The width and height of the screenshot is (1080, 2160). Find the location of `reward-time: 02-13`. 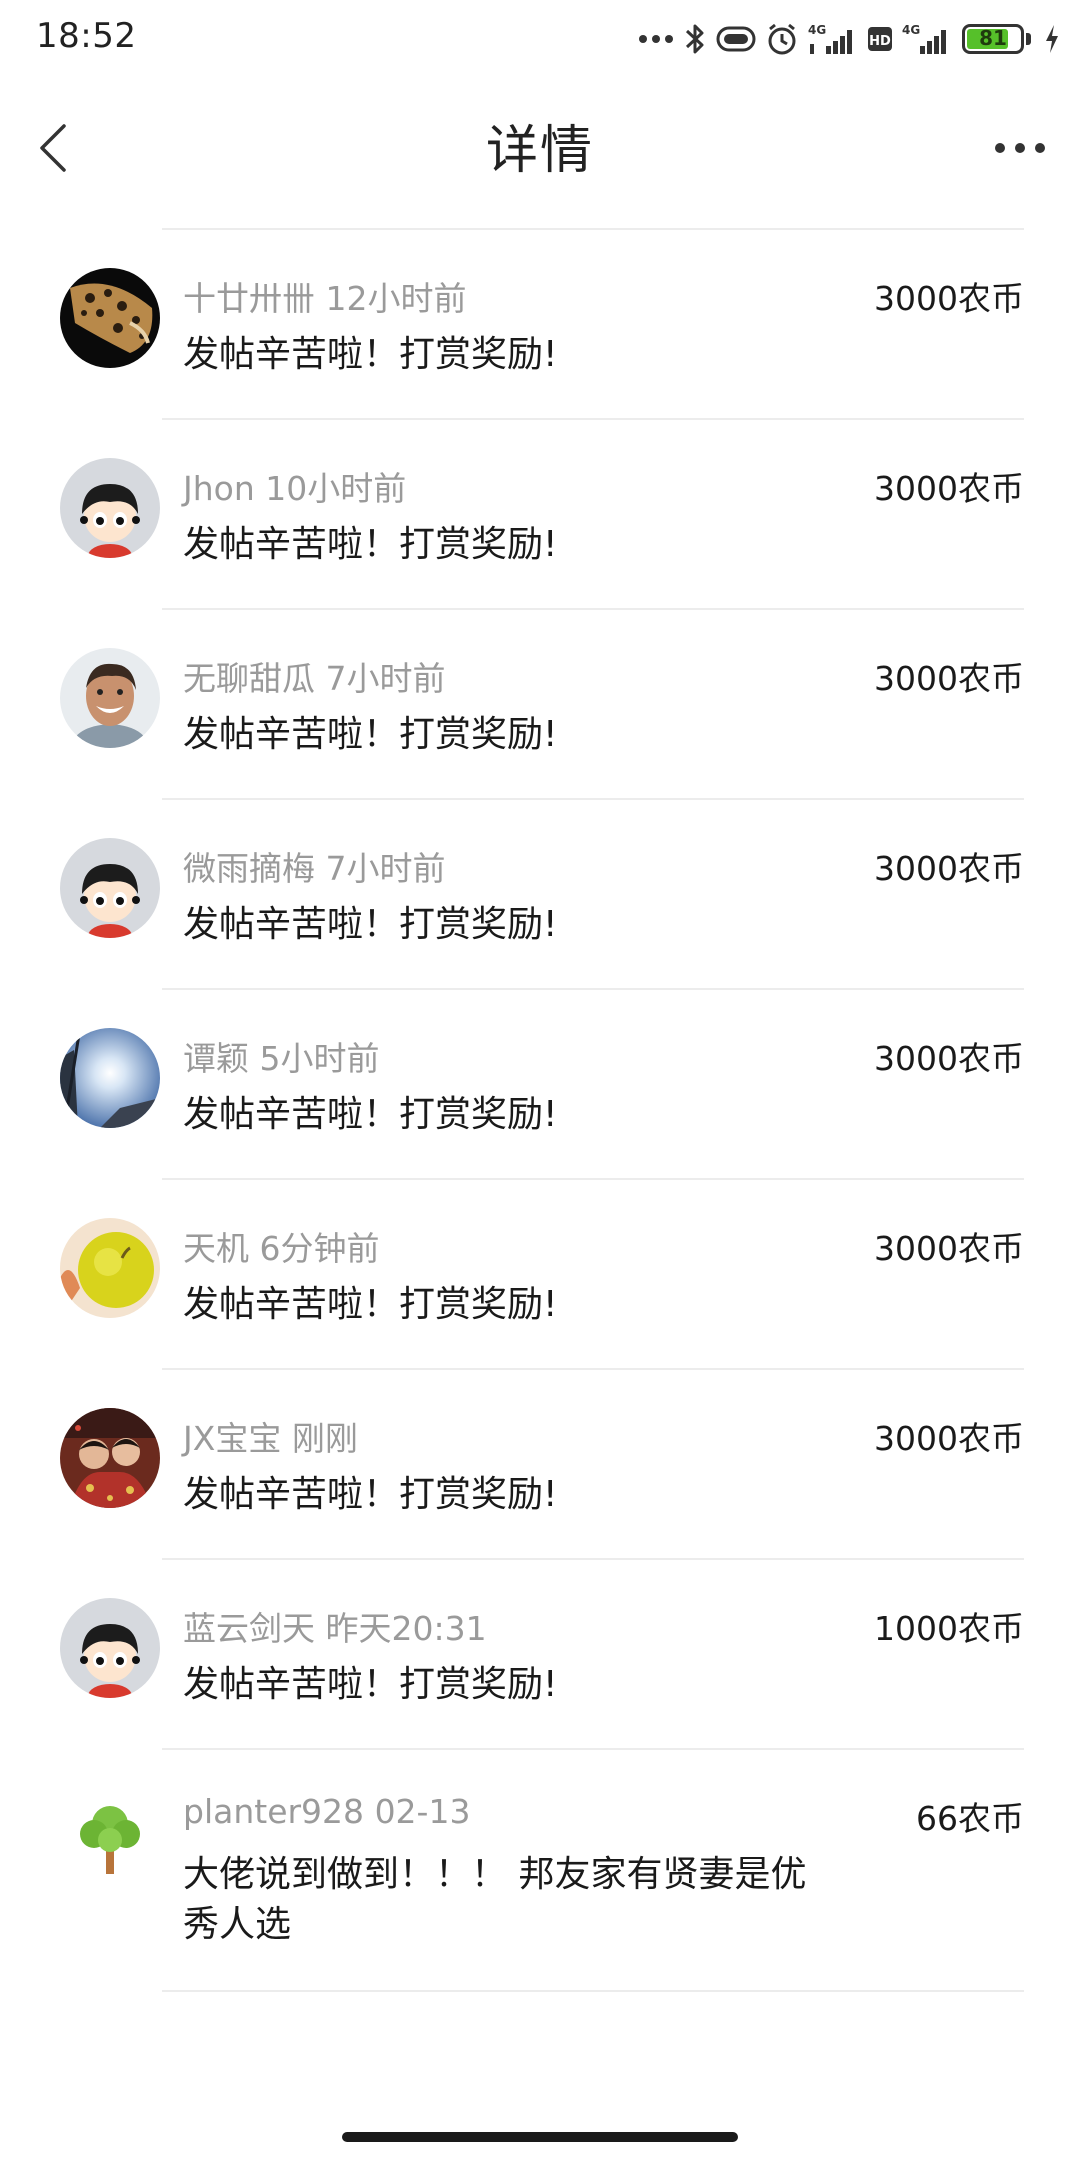

reward-time: 02-13 is located at coordinates (422, 1811).